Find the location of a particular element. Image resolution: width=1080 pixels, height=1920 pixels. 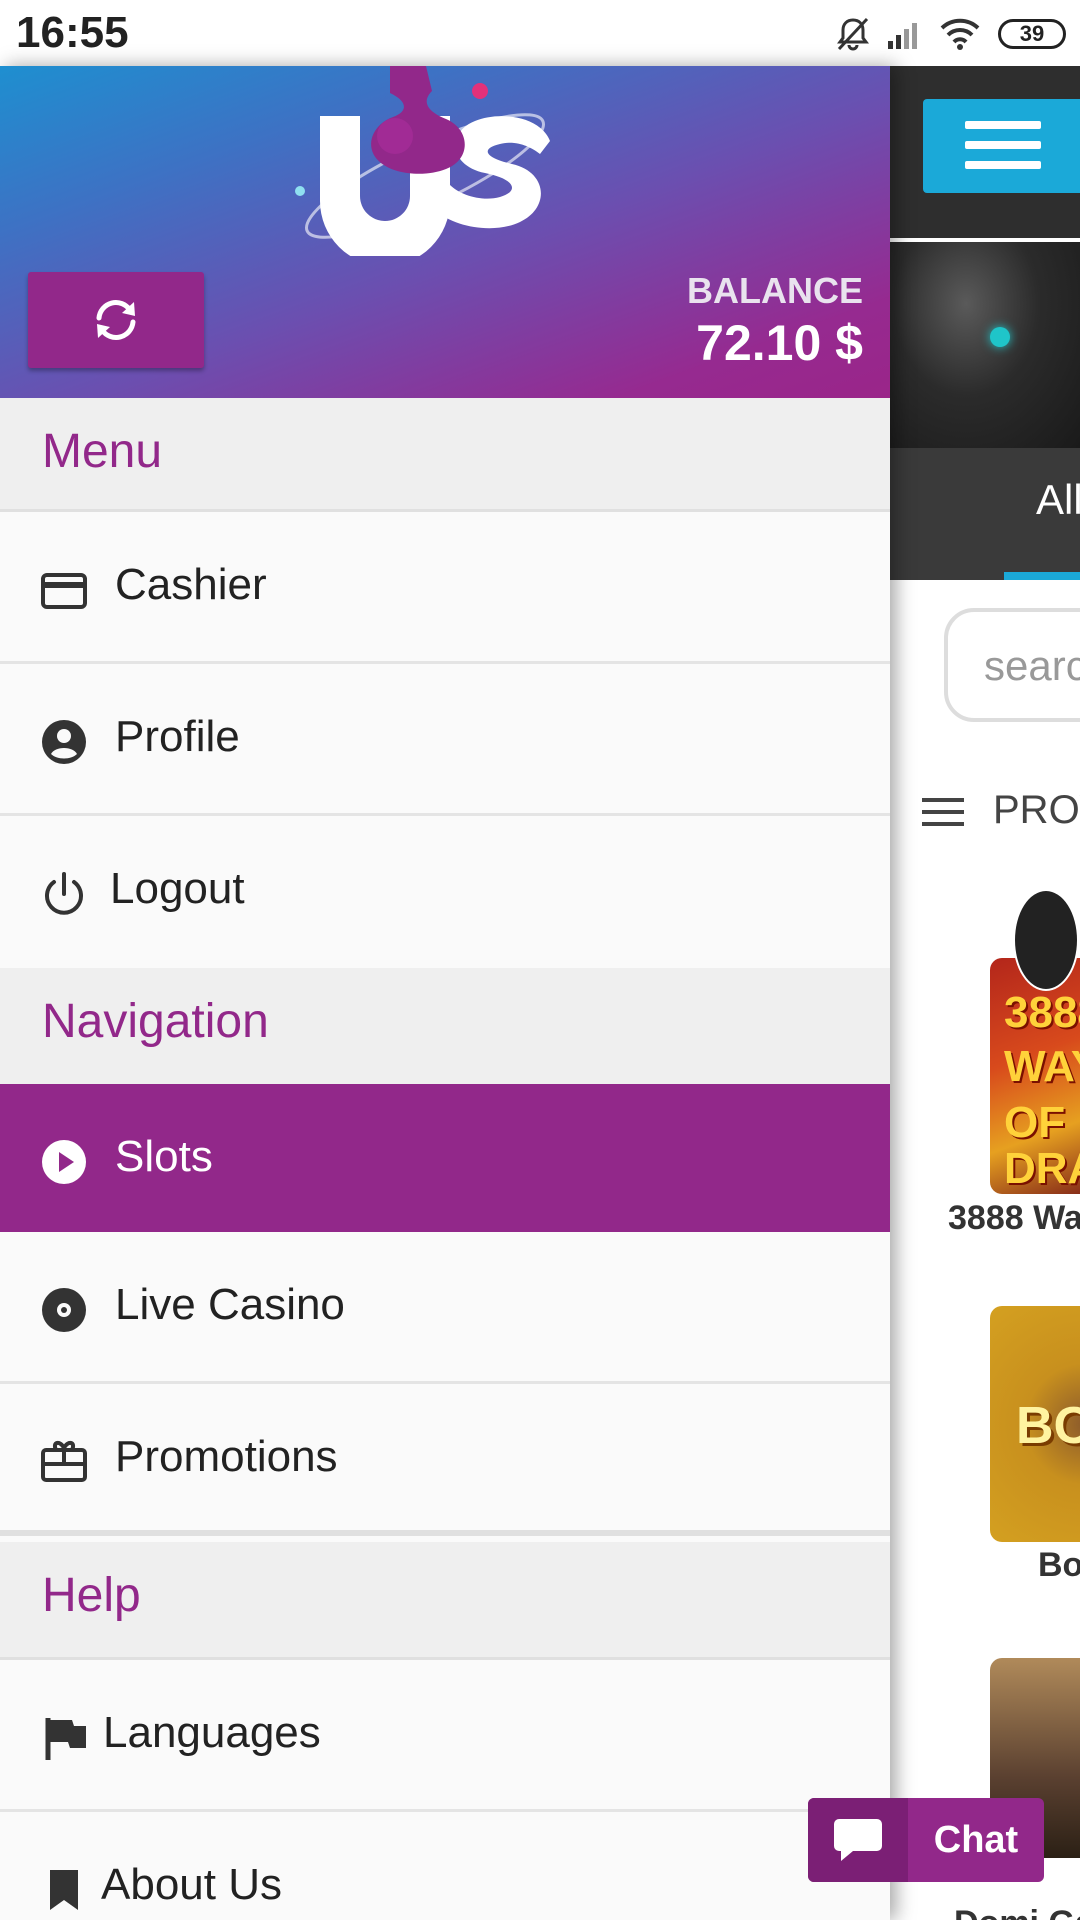

game-title: Domi Ga is located at coordinates (1017, 1912).